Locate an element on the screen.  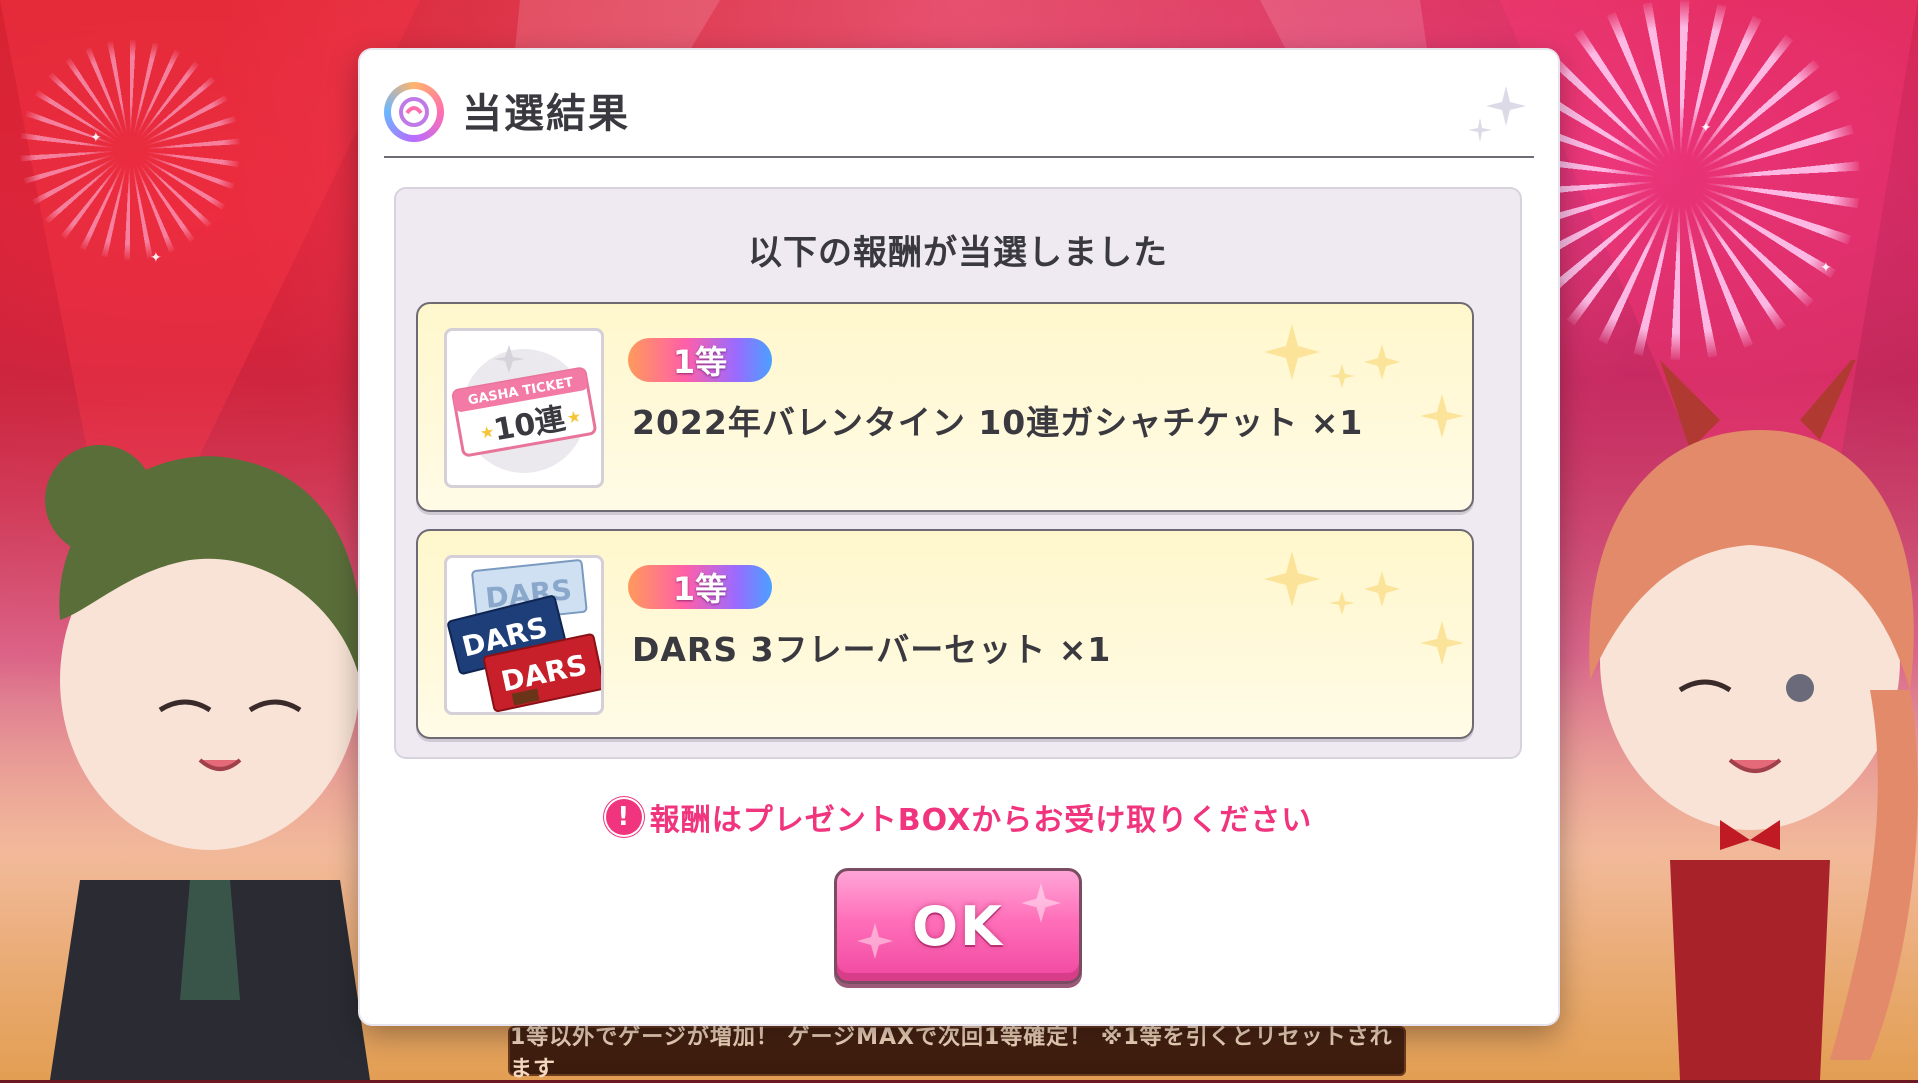
reward-name: 2022年バレンタイン 10連ガシャチケット ×1 is located at coordinates (998, 422).